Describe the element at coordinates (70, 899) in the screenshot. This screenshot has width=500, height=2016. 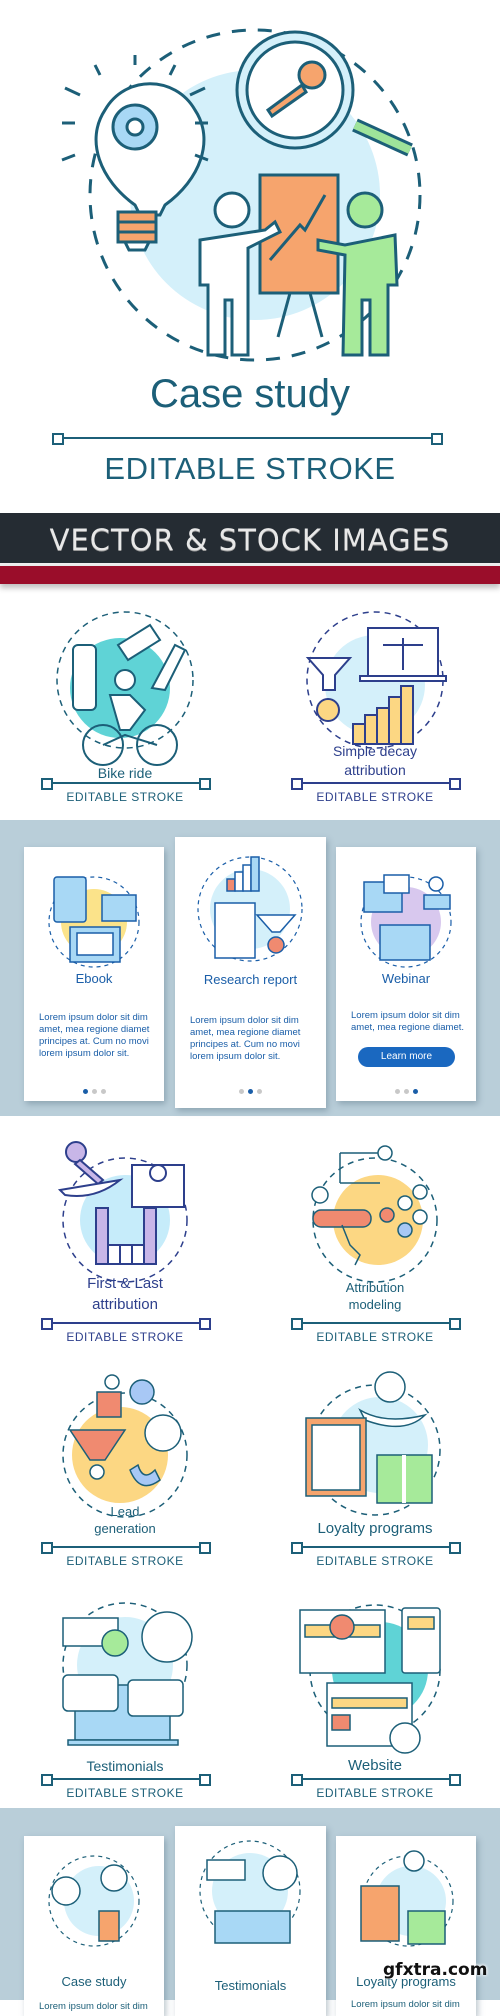
I see `tablet-icon` at that location.